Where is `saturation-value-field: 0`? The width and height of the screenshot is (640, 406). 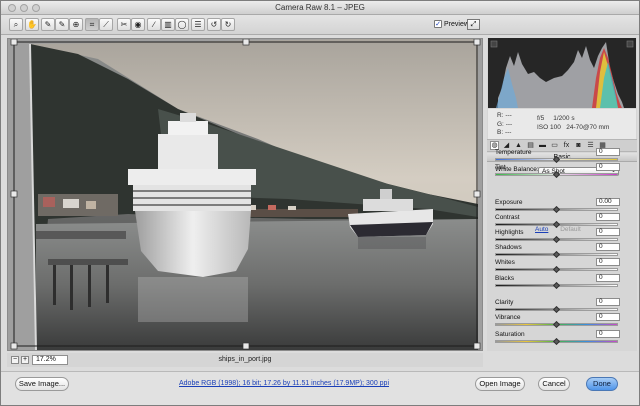
saturation-value-field: 0 is located at coordinates (608, 334).